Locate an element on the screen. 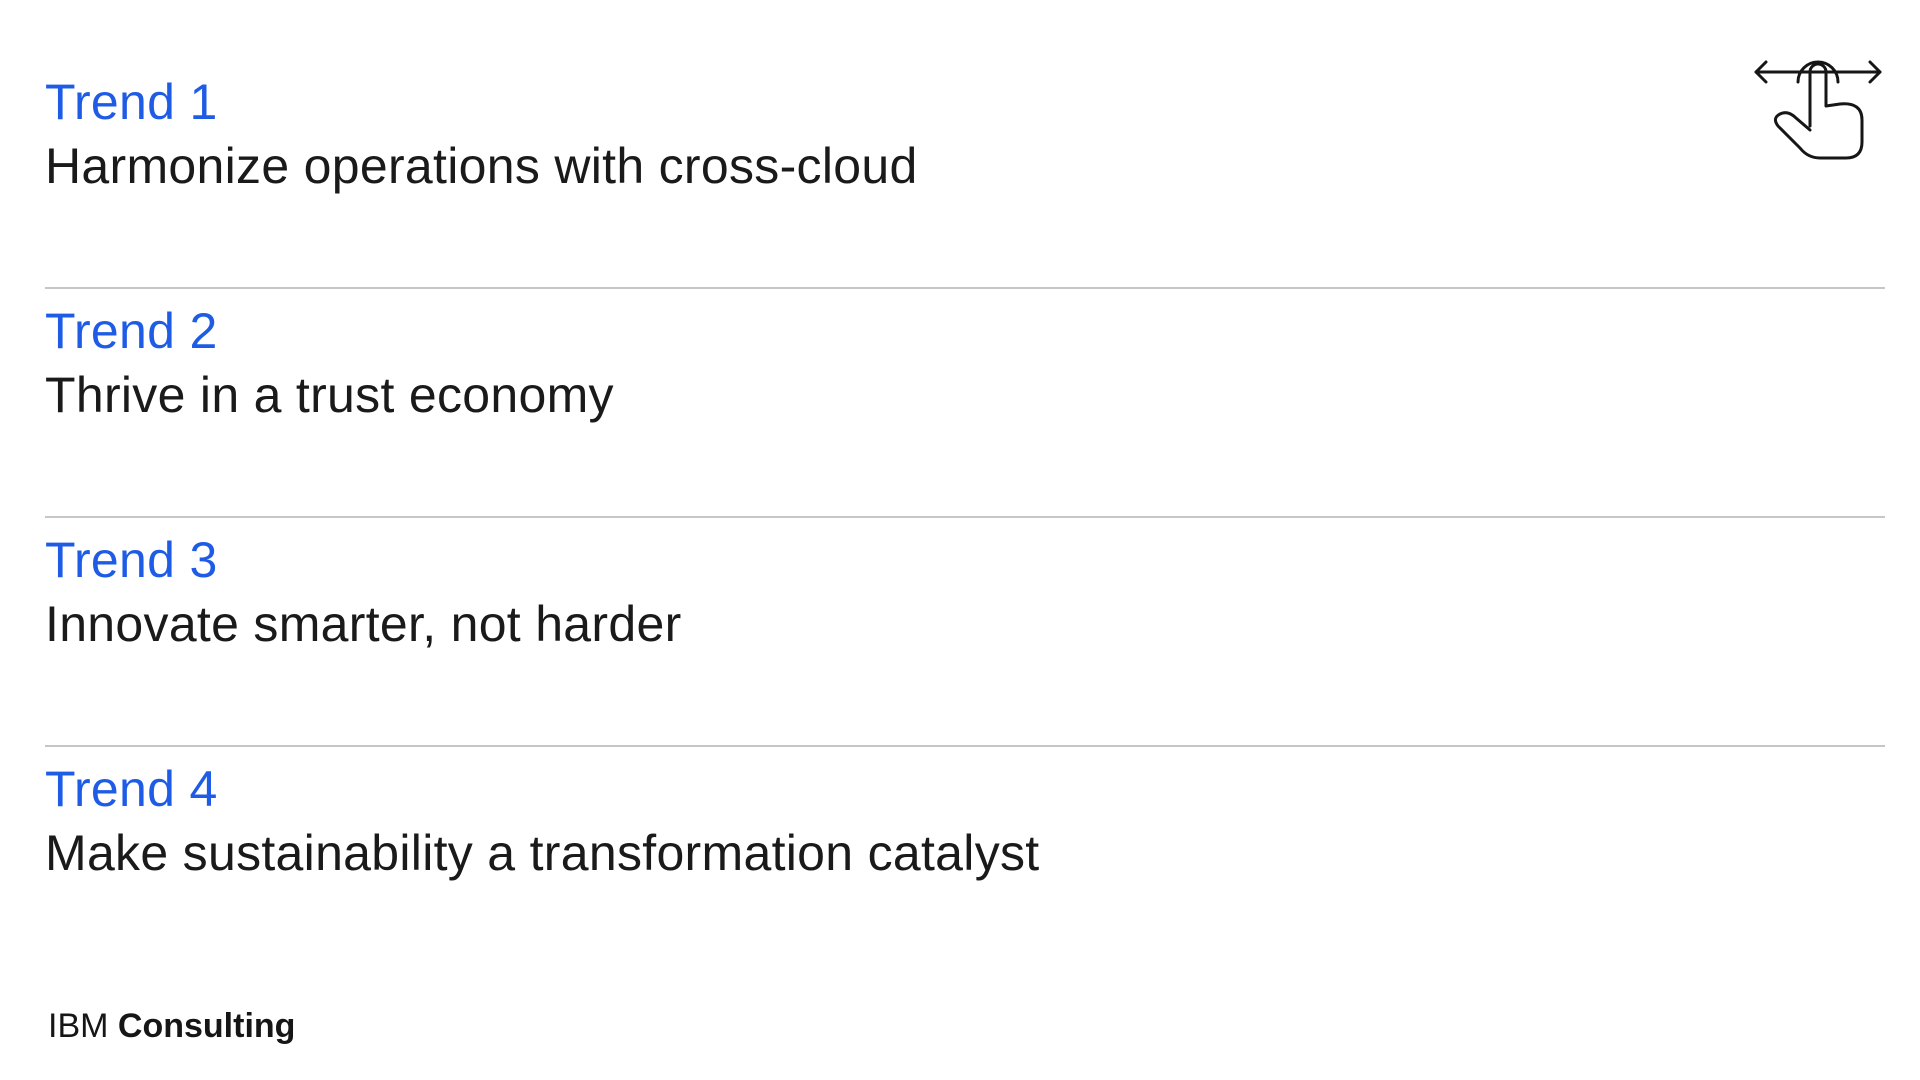 Image resolution: width=1920 pixels, height=1080 pixels. trend-title: Thrive in a trust economy is located at coordinates (329, 395).